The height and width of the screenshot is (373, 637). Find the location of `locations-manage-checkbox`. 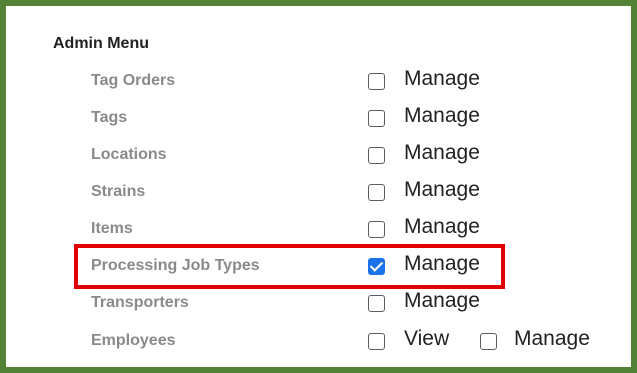

locations-manage-checkbox is located at coordinates (376, 155).